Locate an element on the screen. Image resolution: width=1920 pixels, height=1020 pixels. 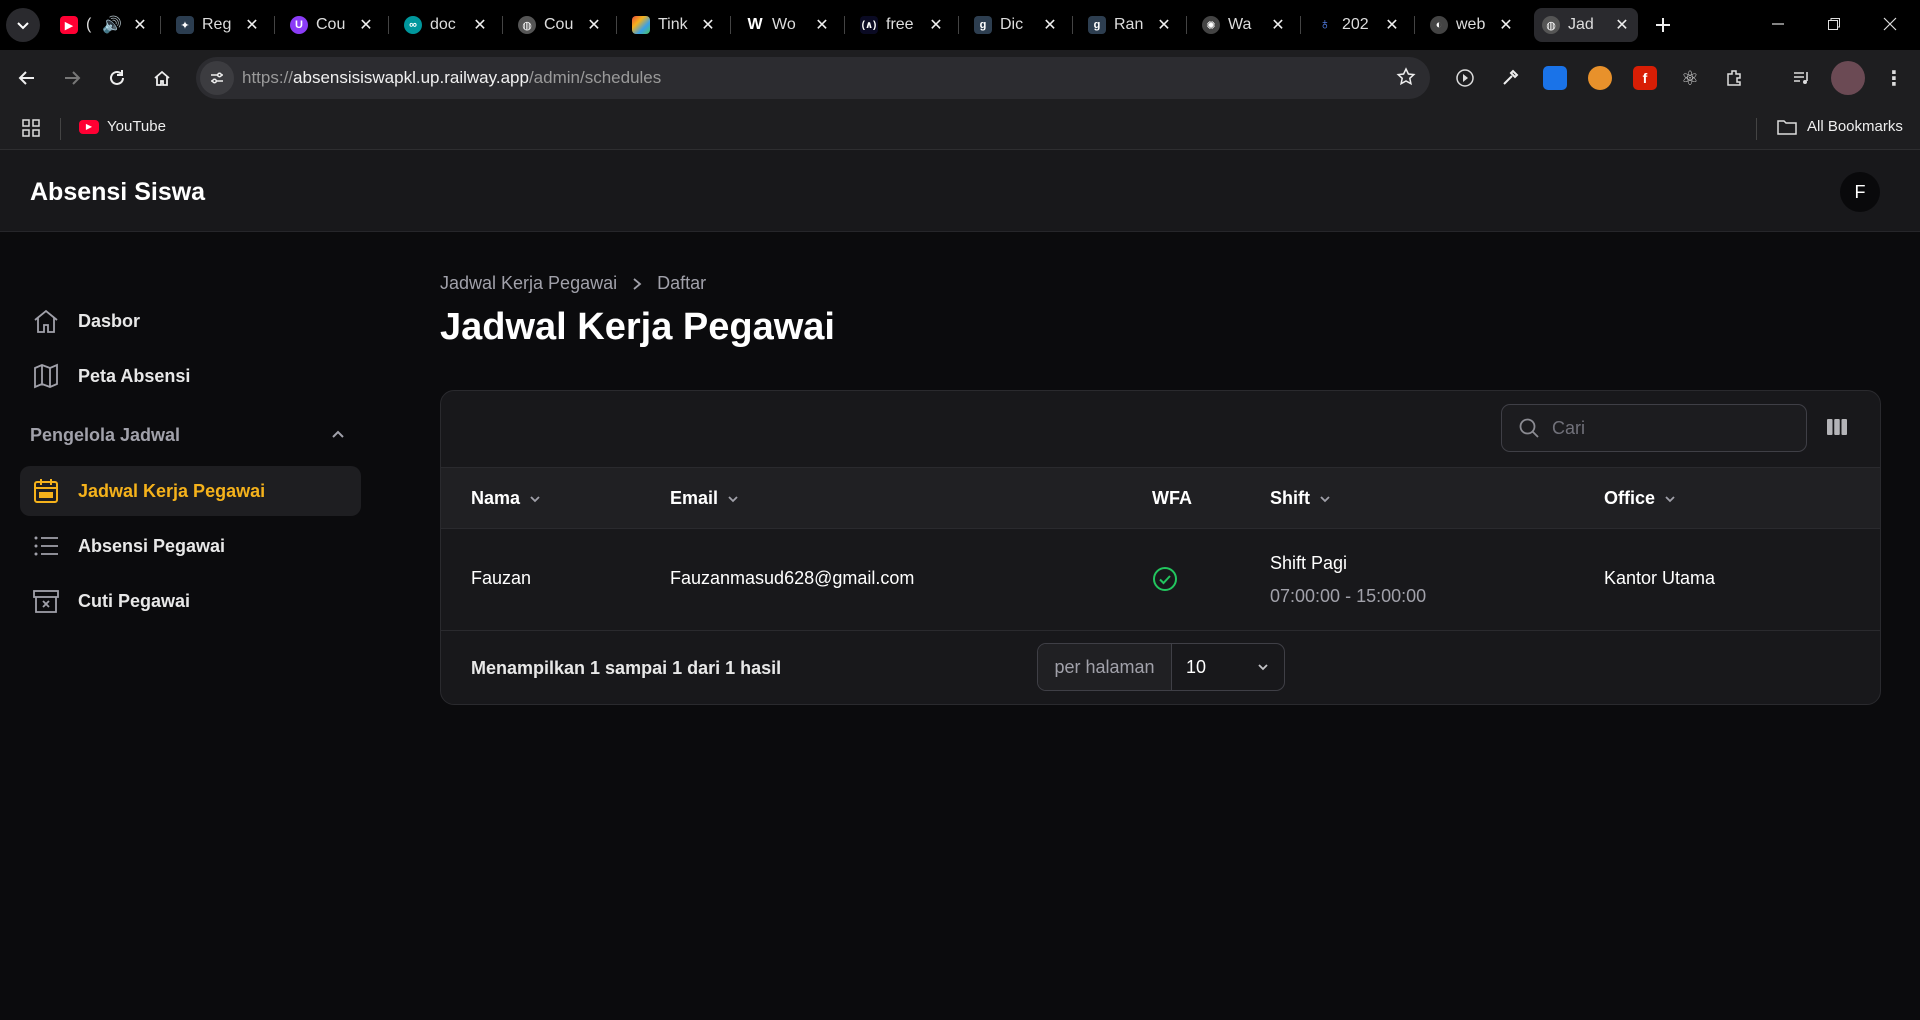
browser-tab: ✦ Reg ✕ is located at coordinates (218, 25).